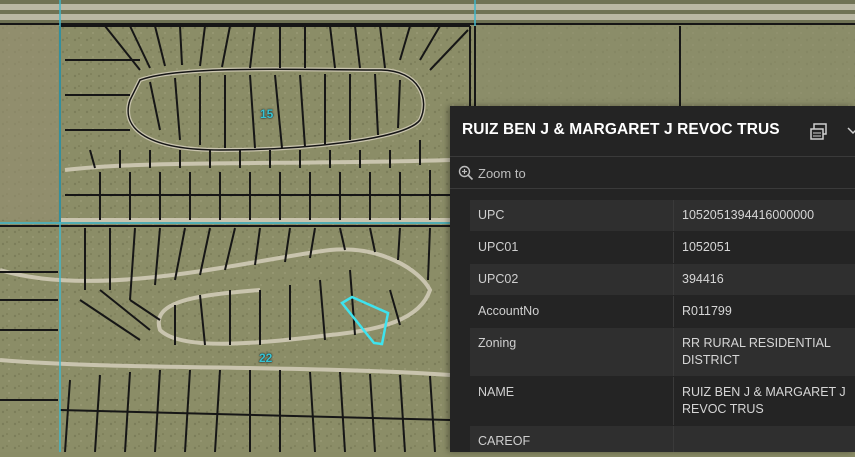  Describe the element at coordinates (764, 439) in the screenshot. I see `attribute-value` at that location.